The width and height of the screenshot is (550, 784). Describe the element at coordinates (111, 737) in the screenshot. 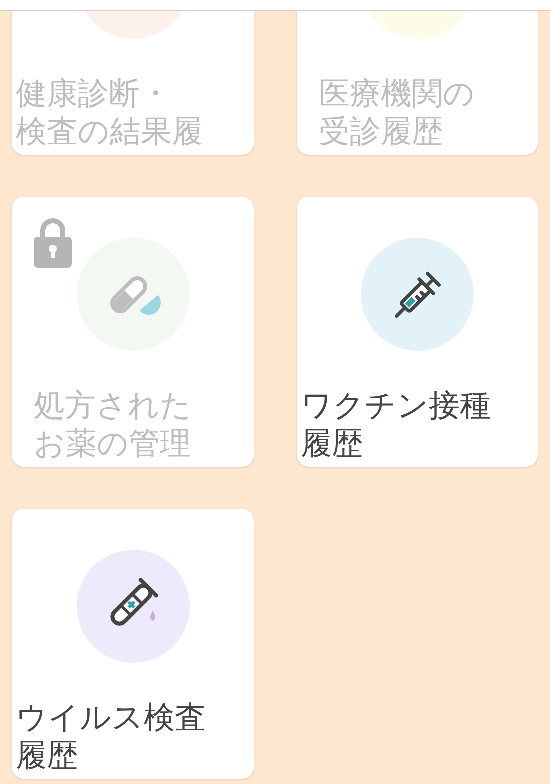

I see `card-title: ウイルス検査 履歴` at that location.